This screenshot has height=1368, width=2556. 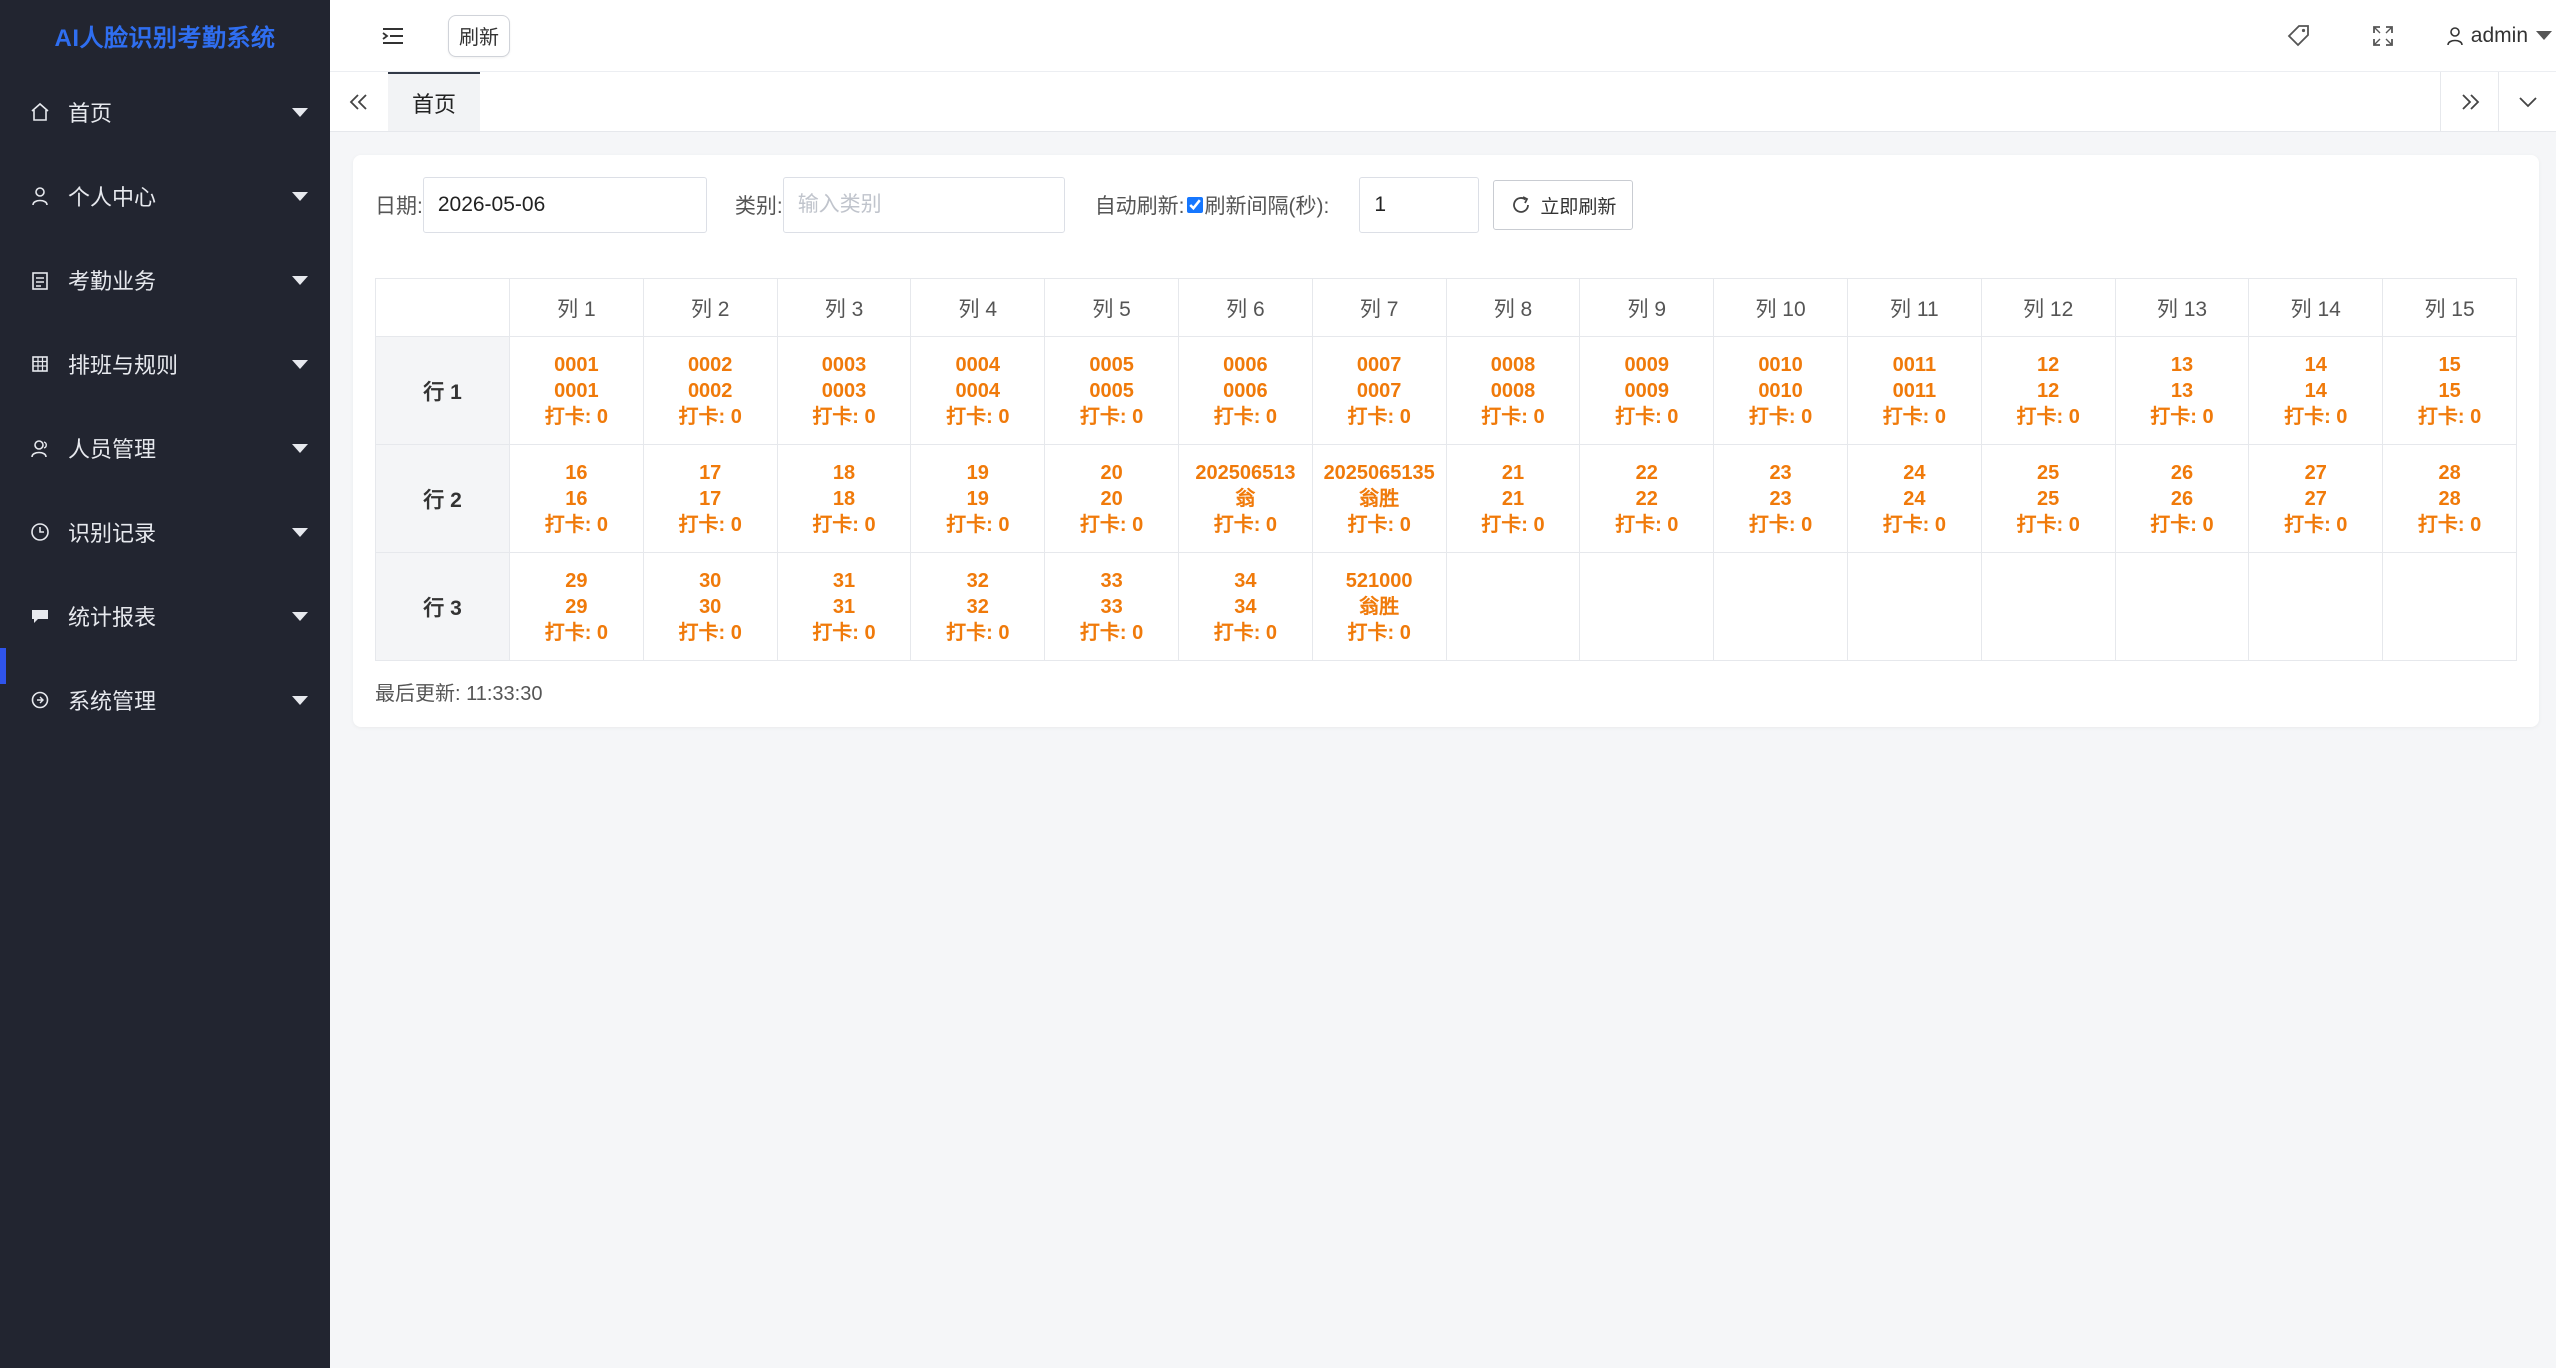 I want to click on seat-cell: 202506513 翁打卡: 0, so click(x=1245, y=498).